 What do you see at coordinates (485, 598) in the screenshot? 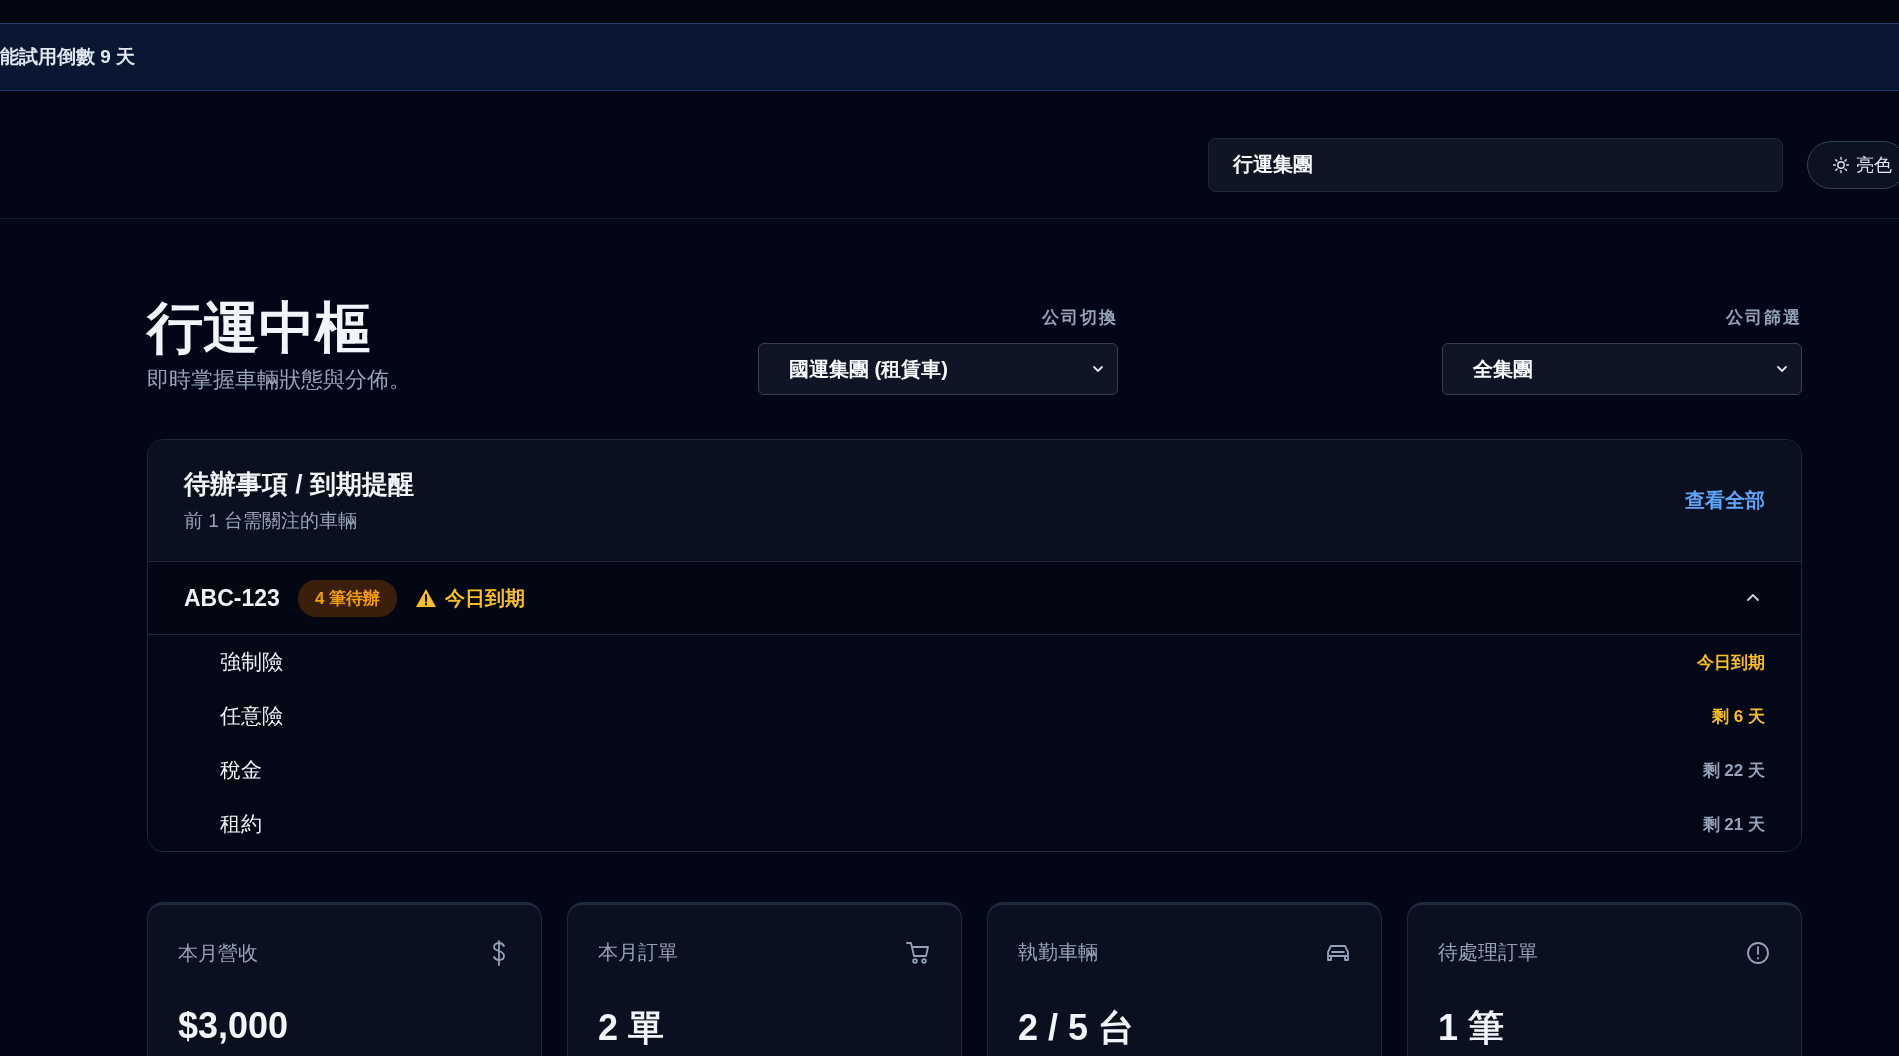
I see `due-alert-text: 今日到期` at bounding box center [485, 598].